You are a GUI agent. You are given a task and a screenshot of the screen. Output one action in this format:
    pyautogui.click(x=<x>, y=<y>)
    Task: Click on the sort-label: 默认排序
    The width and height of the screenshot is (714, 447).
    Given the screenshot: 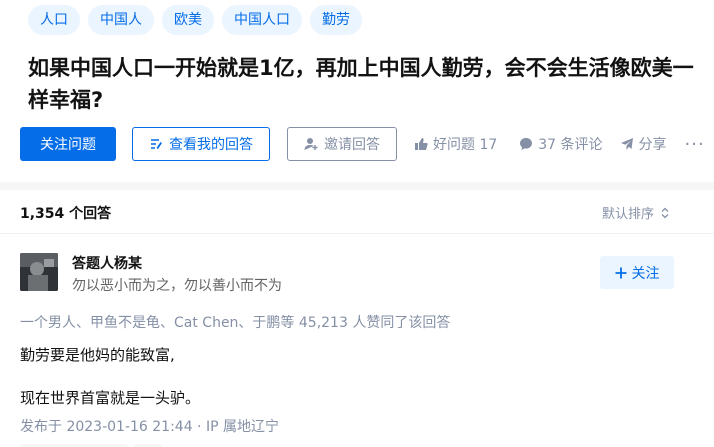 What is the action you would take?
    pyautogui.click(x=627, y=214)
    